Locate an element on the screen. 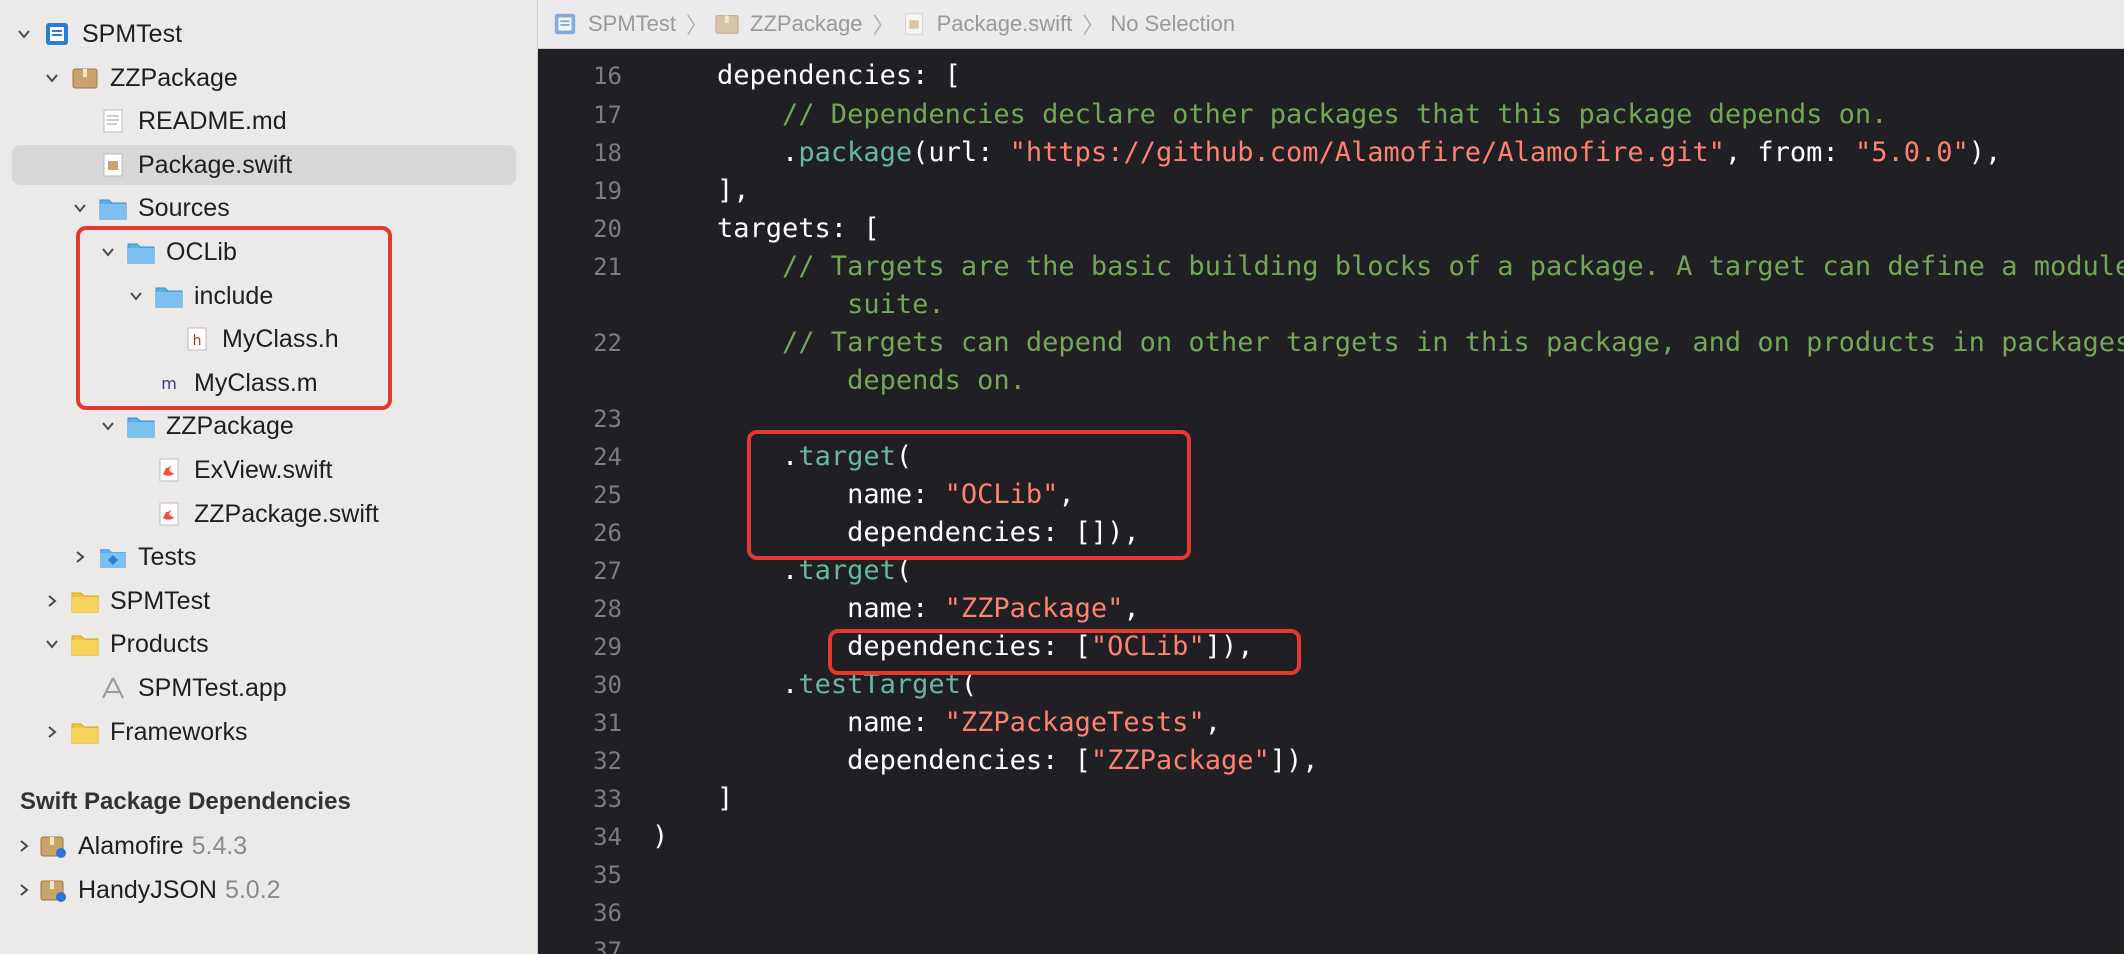  navigator-item: SPMTest.app is located at coordinates (264, 688).